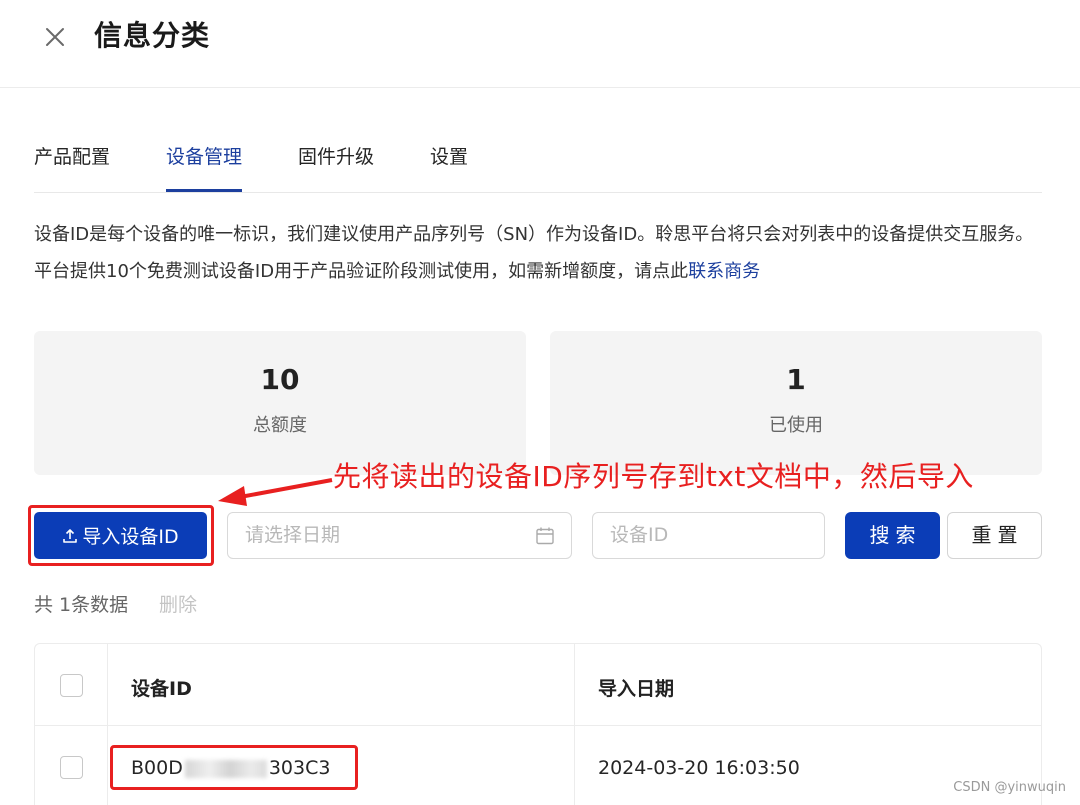  What do you see at coordinates (796, 403) in the screenshot?
I see `stat-card-used: 1 已使用` at bounding box center [796, 403].